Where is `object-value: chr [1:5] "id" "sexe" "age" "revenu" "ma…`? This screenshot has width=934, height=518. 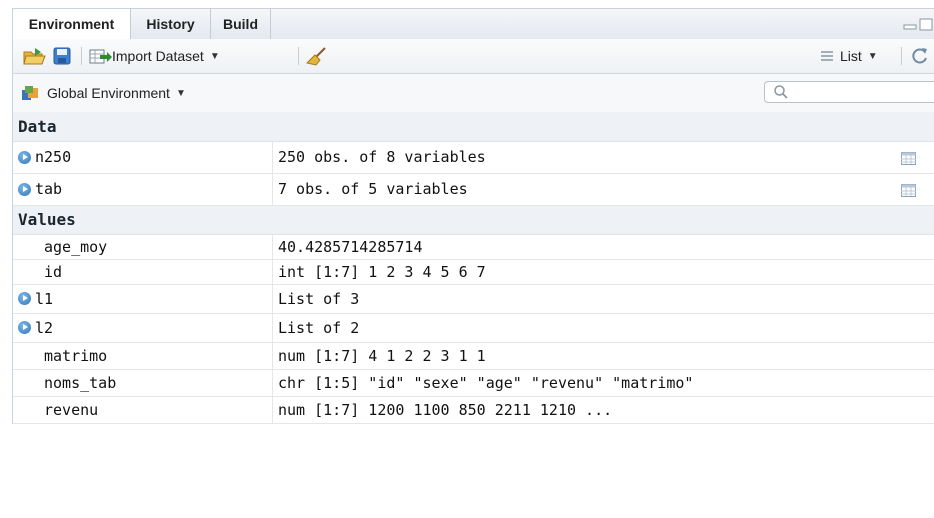
object-value: chr [1:5] "id" "sexe" "age" "revenu" "ma… is located at coordinates (486, 383).